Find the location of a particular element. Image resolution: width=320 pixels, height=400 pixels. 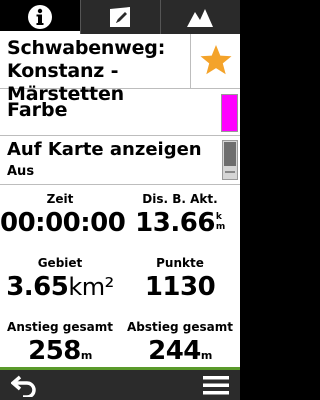

stat-value: 1130 is located at coordinates (180, 287).